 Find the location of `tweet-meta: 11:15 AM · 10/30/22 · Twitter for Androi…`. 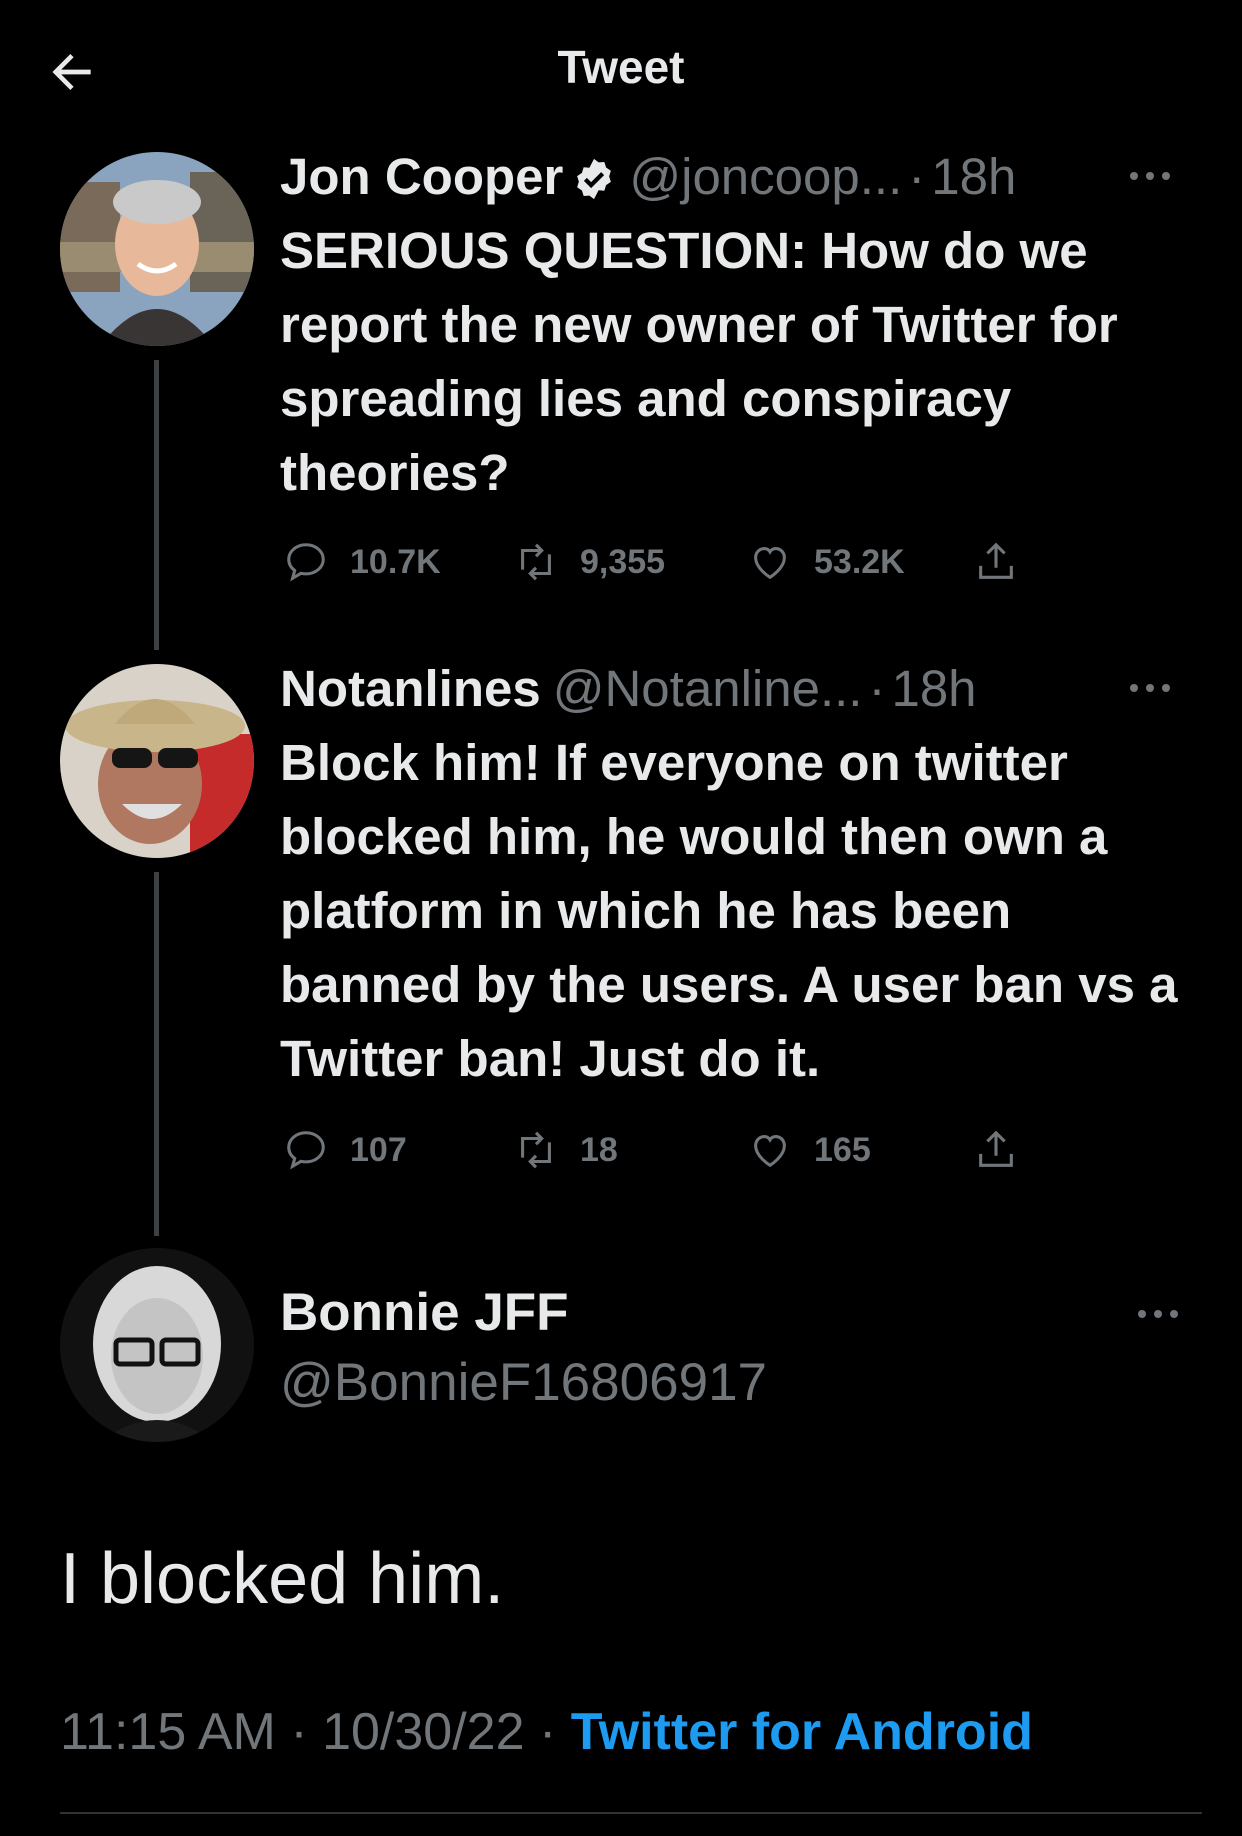

tweet-meta: 11:15 AM · 10/30/22 · Twitter for Androi… is located at coordinates (546, 1732).